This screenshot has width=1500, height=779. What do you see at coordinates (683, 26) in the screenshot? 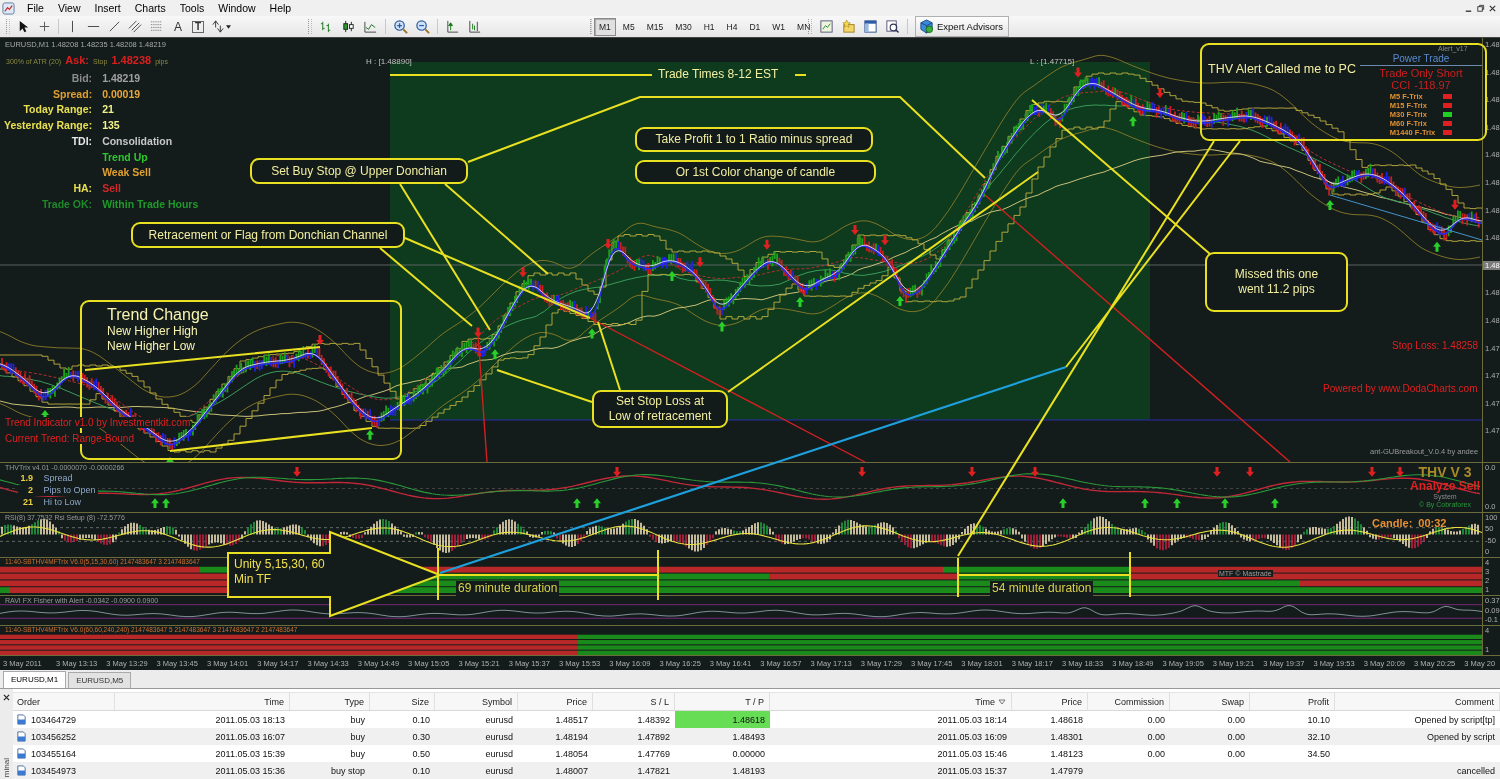
I see `timeframe-button: M30` at bounding box center [683, 26].